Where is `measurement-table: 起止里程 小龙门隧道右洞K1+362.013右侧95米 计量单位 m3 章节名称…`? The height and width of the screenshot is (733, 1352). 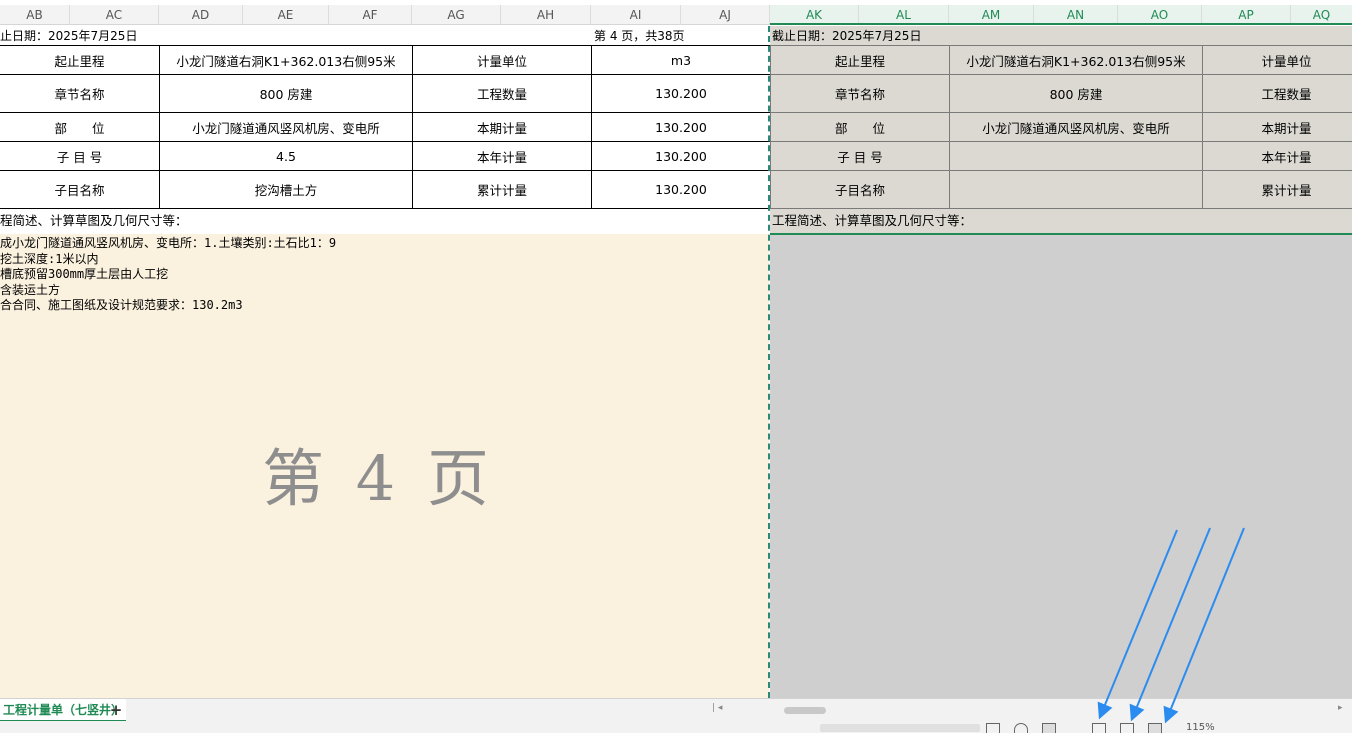 measurement-table: 起止里程 小龙门隧道右洞K1+362.013右侧95米 计量单位 m3 章节名称… is located at coordinates (385, 127).